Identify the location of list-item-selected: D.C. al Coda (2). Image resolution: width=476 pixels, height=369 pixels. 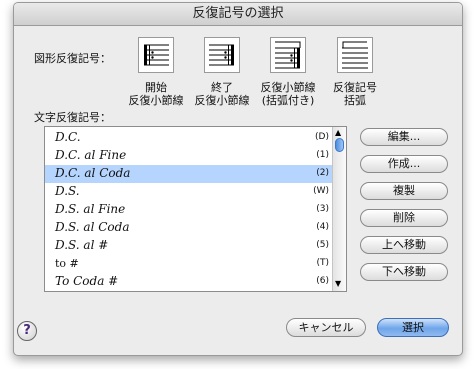
(189, 174).